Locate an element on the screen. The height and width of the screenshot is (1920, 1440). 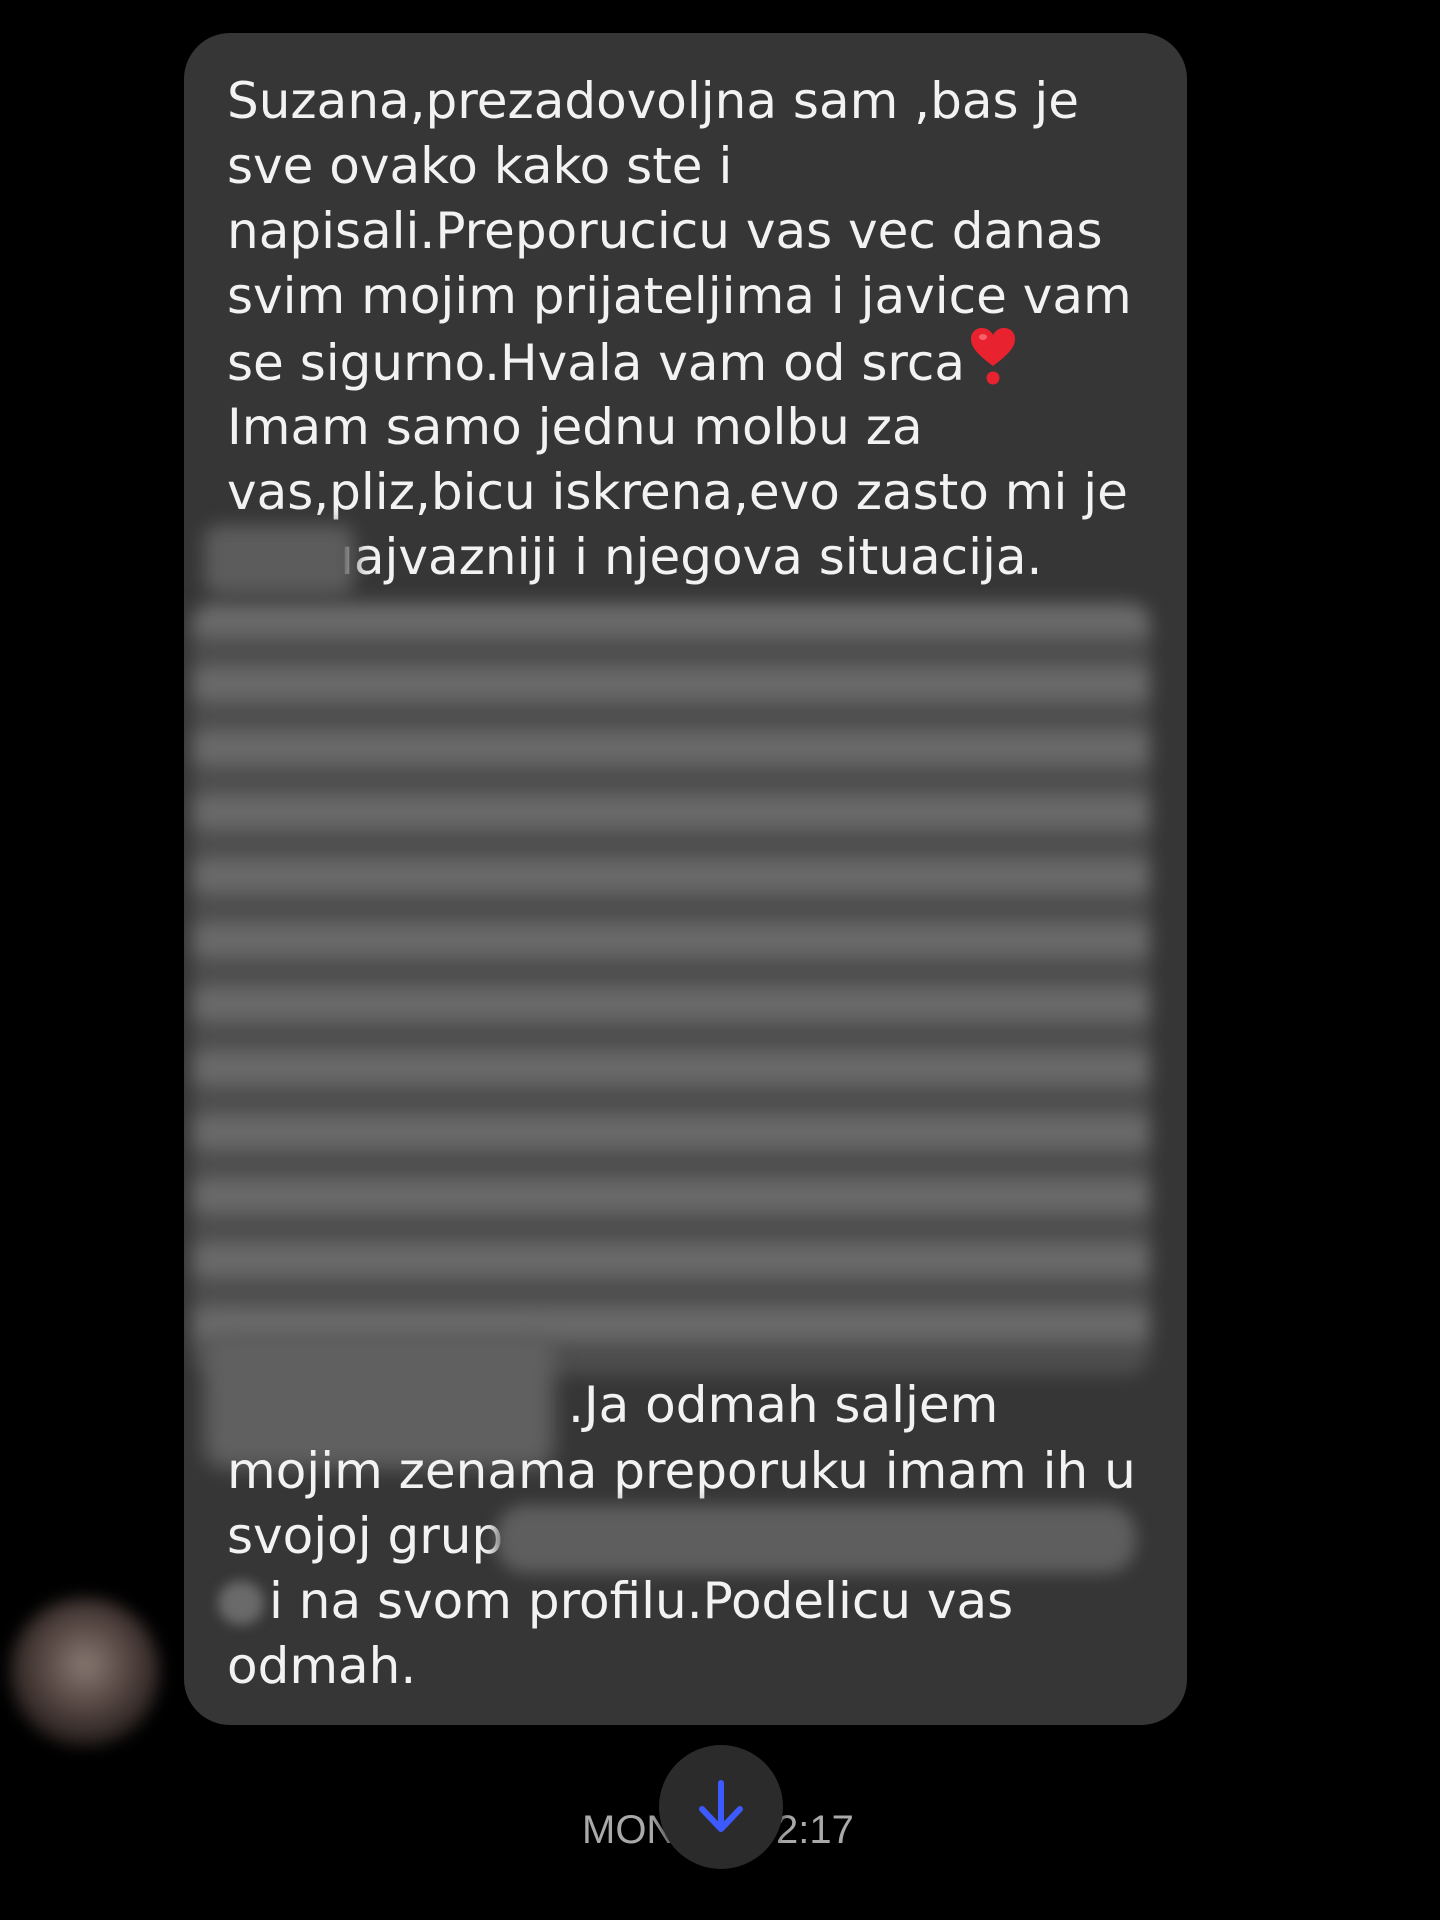
message-line-text: se sigurno.Hvala vam od srca is located at coordinates (596, 363).